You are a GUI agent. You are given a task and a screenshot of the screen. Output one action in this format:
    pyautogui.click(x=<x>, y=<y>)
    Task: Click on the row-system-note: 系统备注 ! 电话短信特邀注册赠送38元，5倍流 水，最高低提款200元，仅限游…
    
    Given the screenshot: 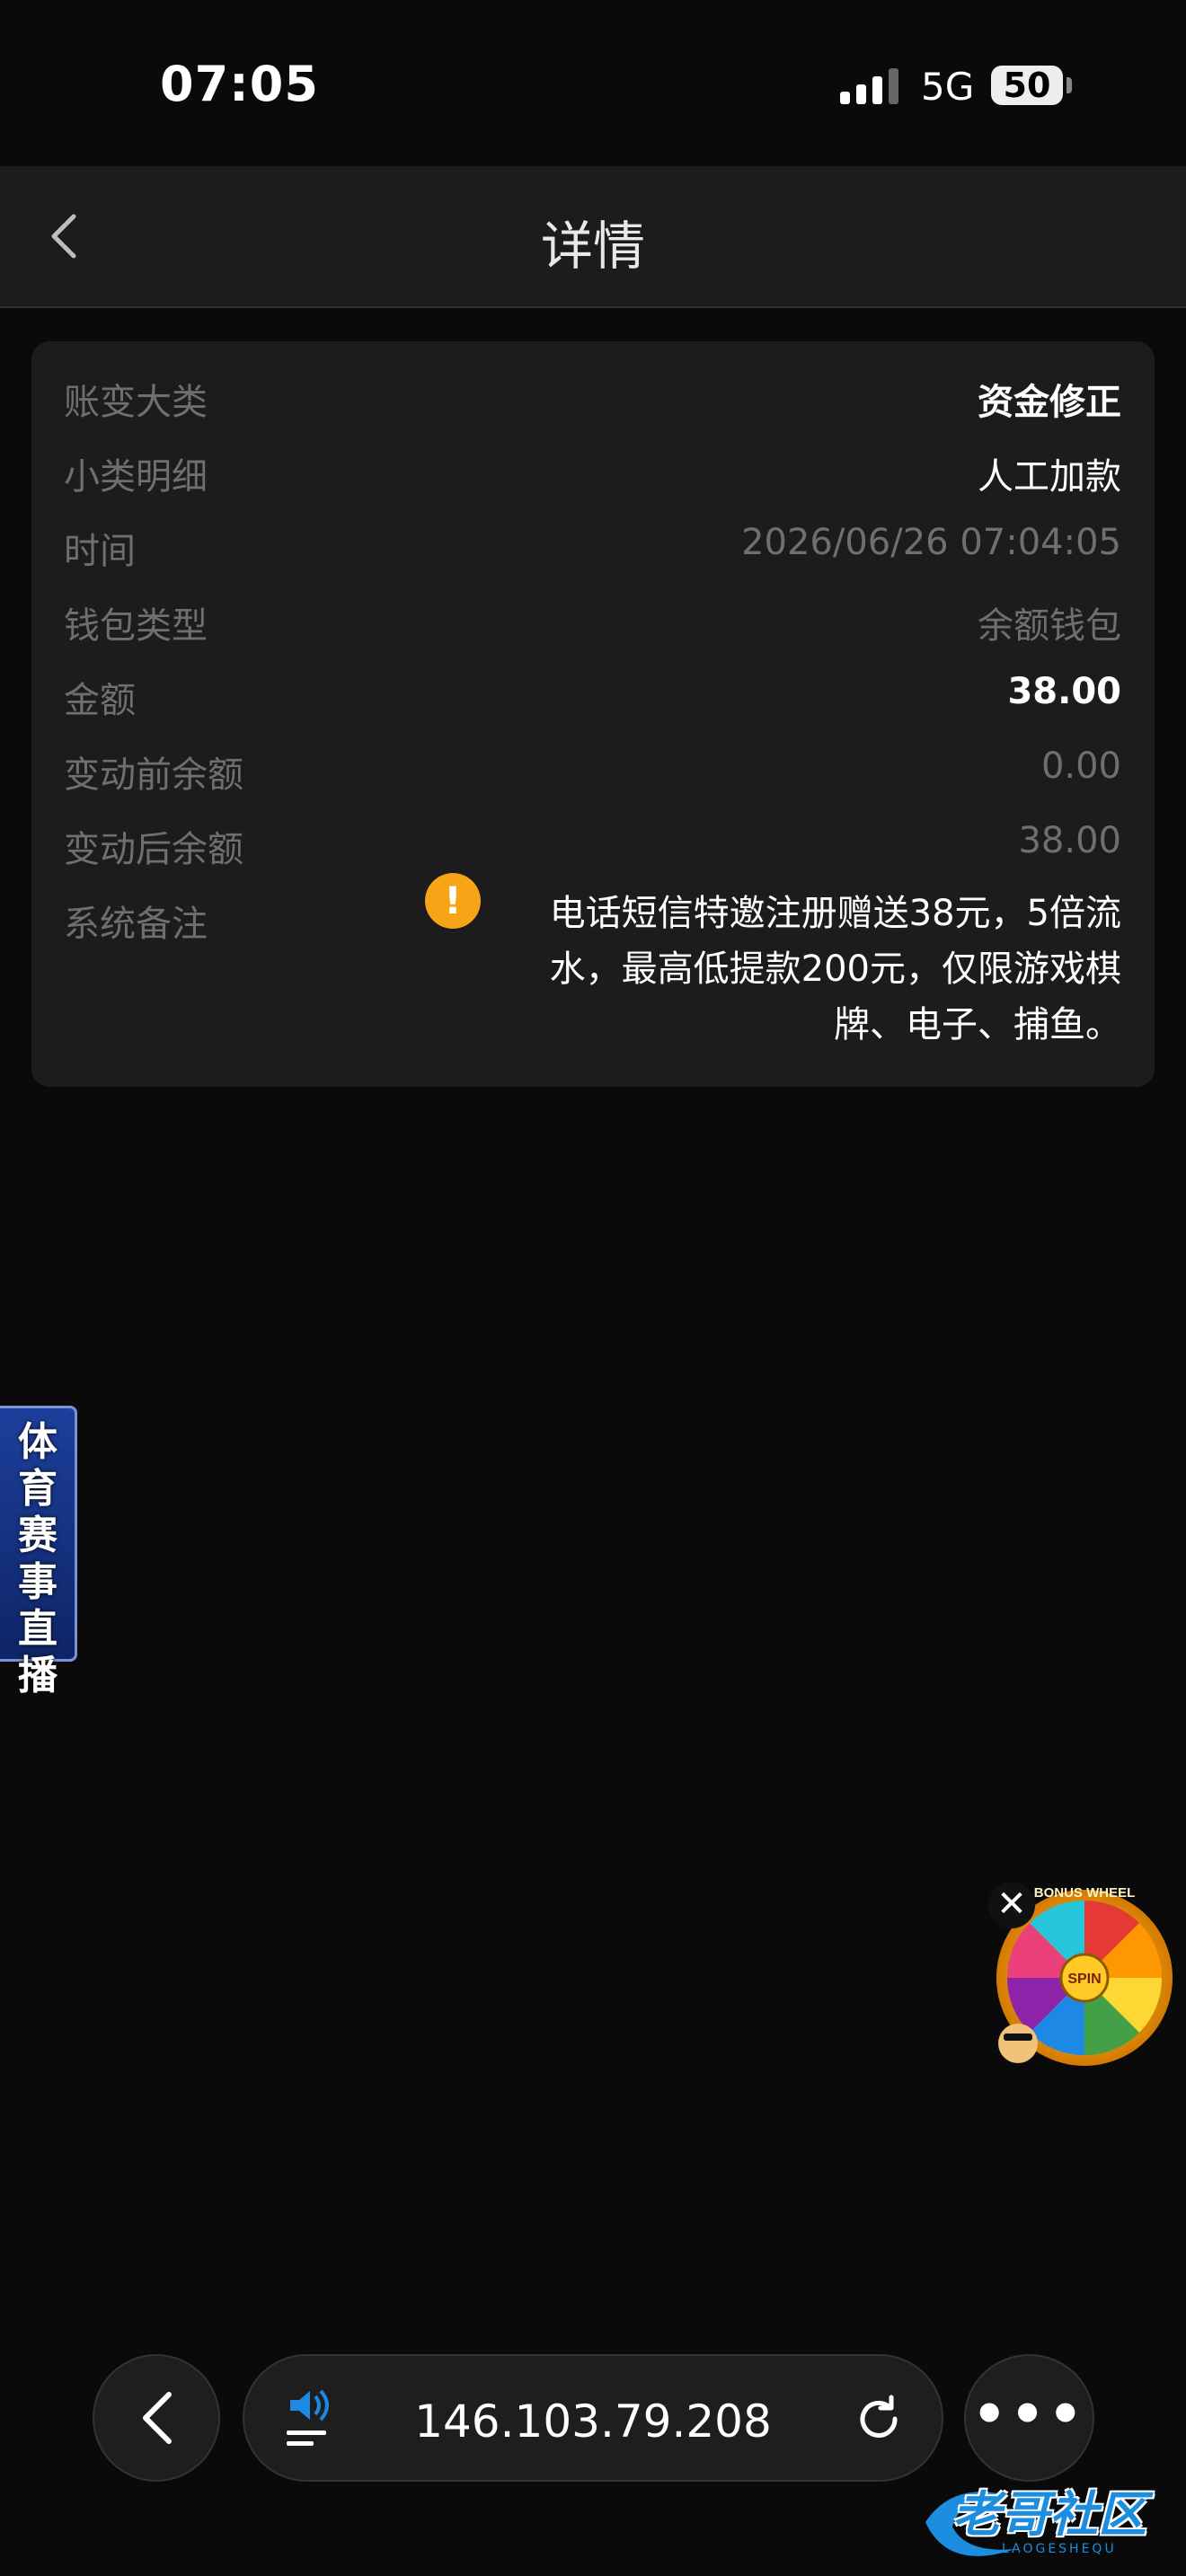 What is the action you would take?
    pyautogui.click(x=592, y=973)
    